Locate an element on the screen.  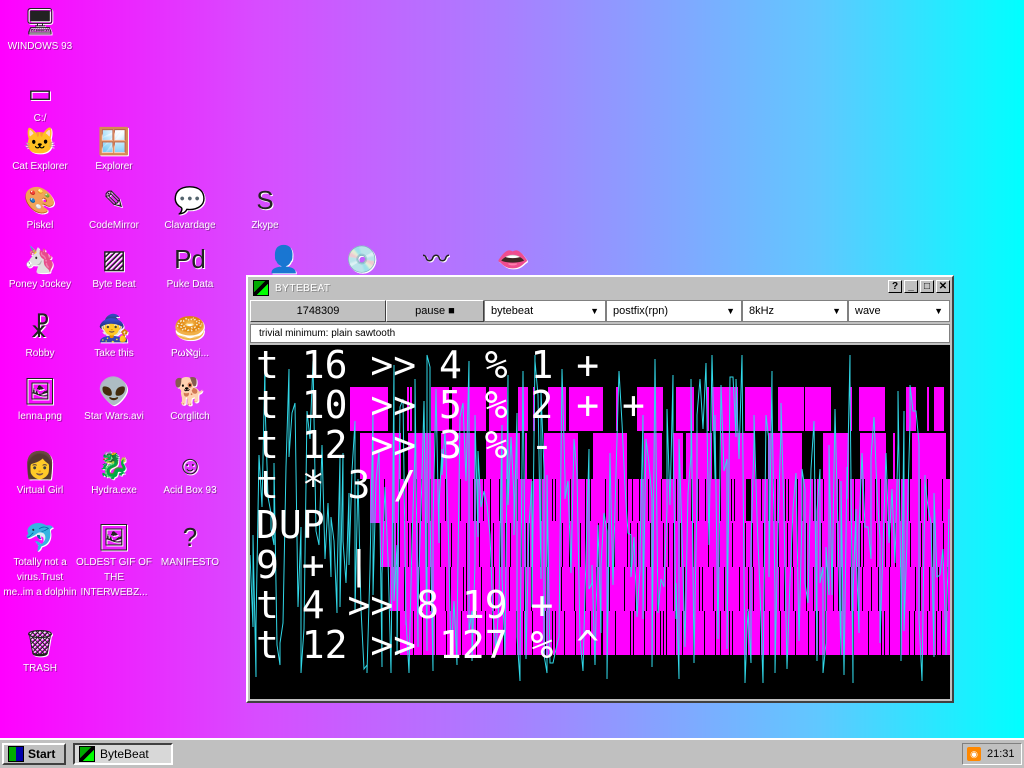
start-button: Start is located at coordinates (34, 754).